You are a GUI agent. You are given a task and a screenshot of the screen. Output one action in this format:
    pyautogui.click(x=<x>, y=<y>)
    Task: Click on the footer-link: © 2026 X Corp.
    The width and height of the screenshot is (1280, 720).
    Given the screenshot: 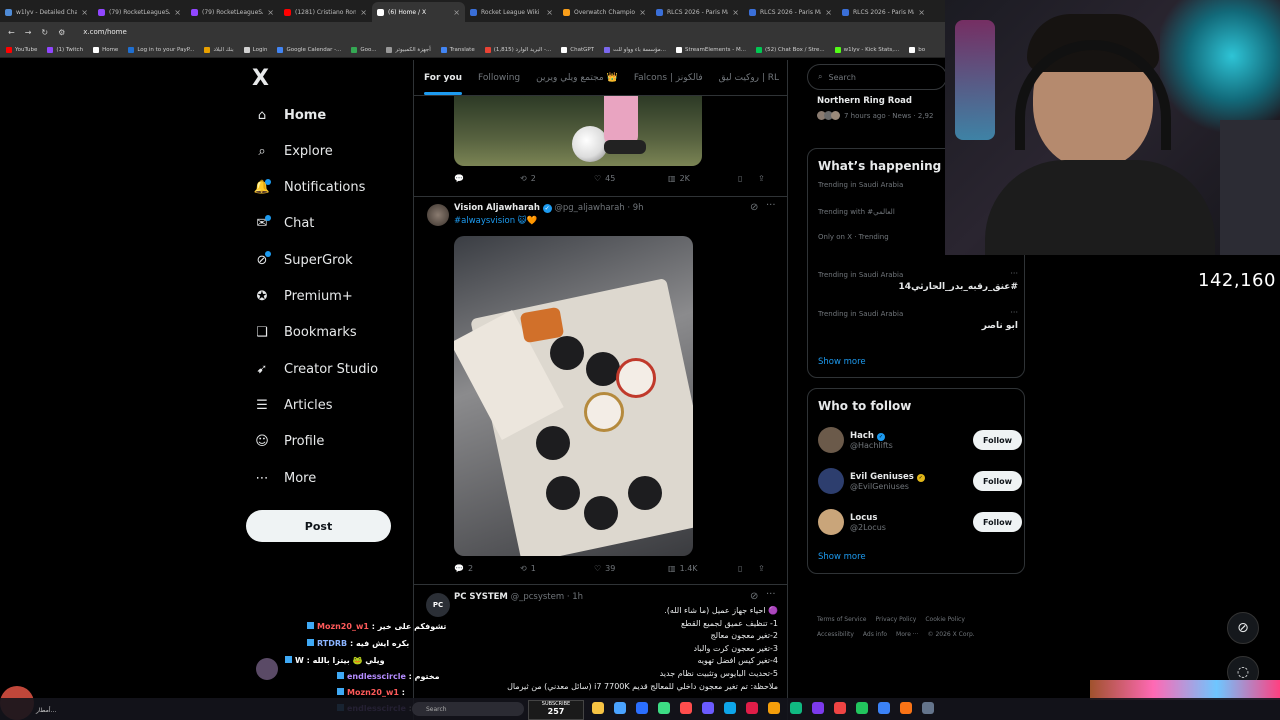 What is the action you would take?
    pyautogui.click(x=951, y=634)
    